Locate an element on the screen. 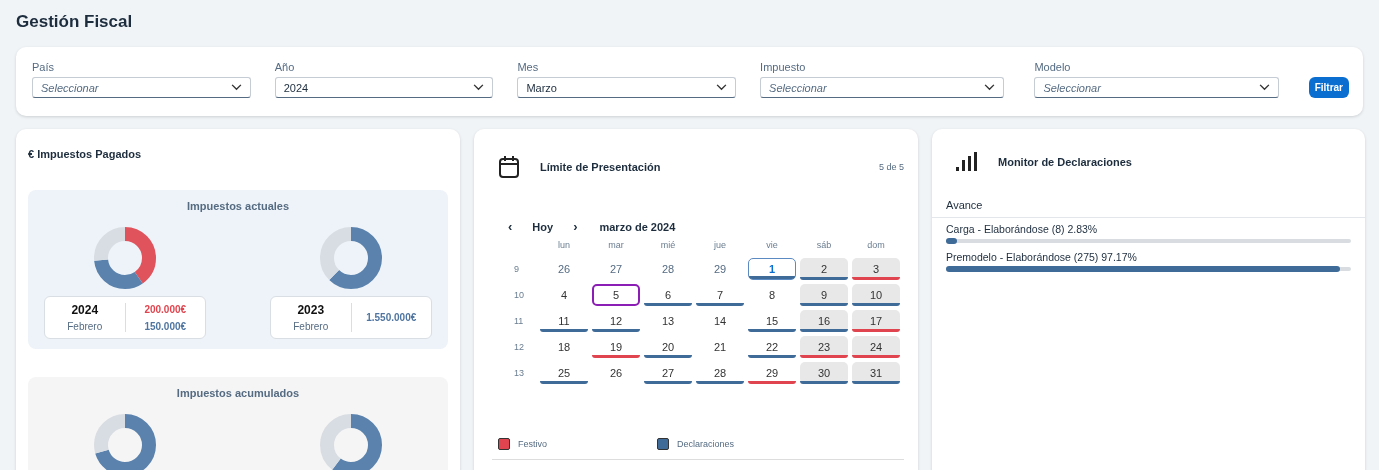  filter-label: Año is located at coordinates (285, 67).